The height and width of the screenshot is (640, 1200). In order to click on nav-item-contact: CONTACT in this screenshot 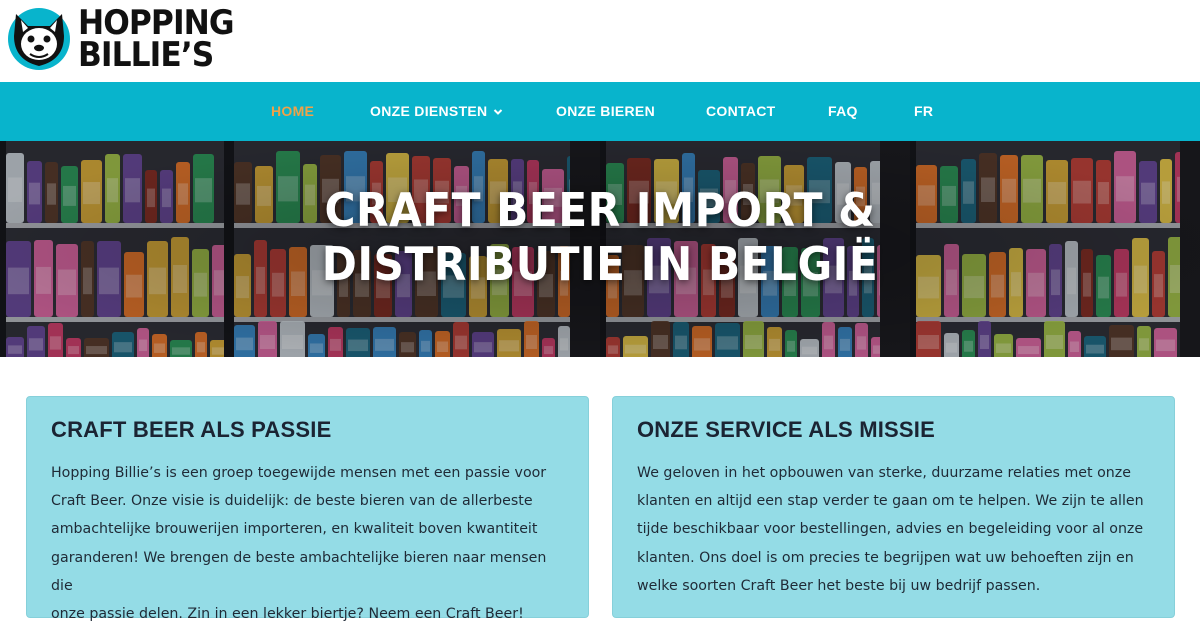, I will do `click(741, 111)`.